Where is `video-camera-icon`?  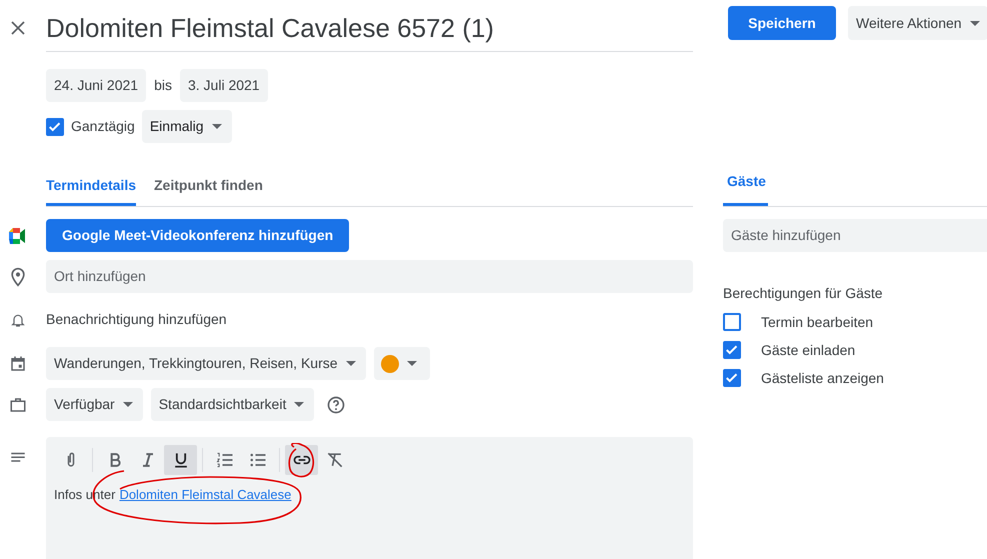 video-camera-icon is located at coordinates (18, 236).